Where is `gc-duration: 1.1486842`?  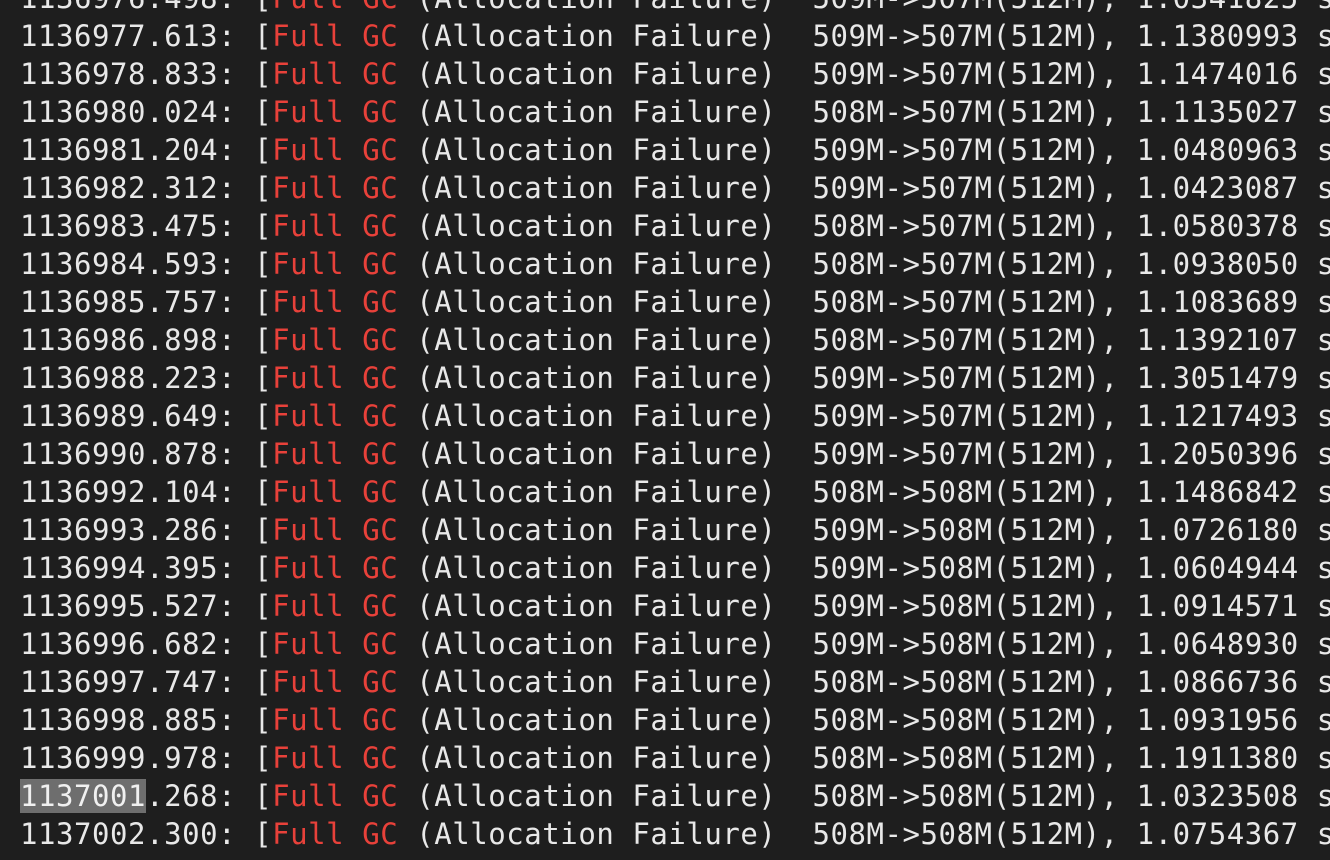 gc-duration: 1.1486842 is located at coordinates (1217, 492).